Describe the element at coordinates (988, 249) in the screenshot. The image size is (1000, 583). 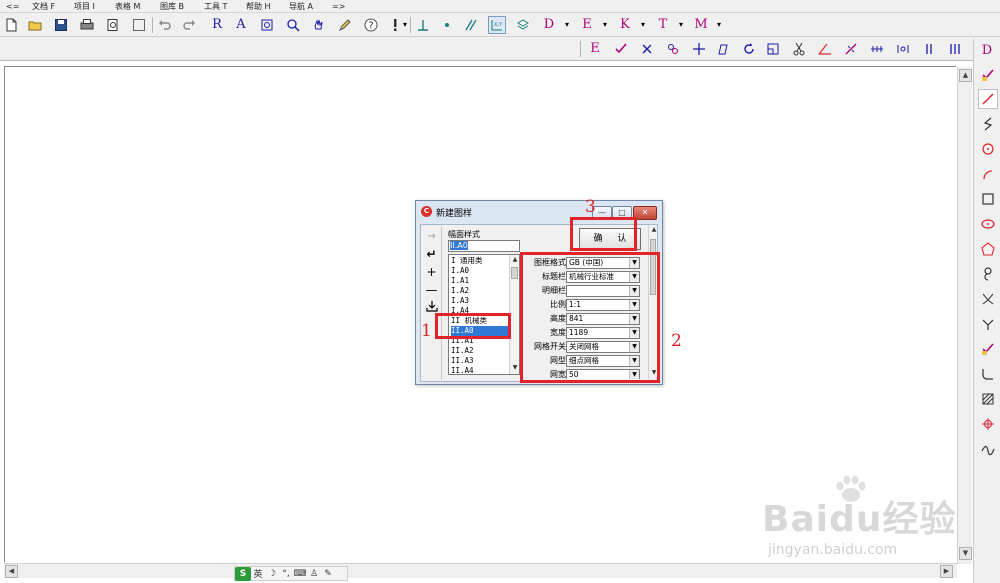
I see `polygon-icon` at that location.